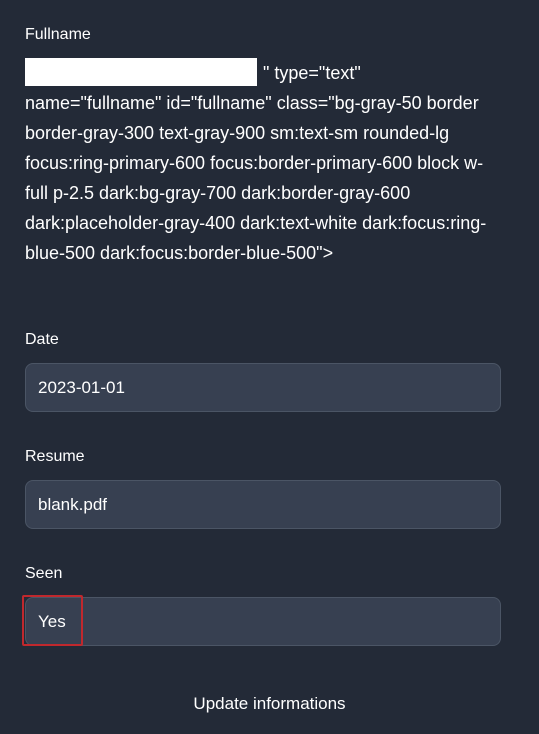 This screenshot has width=539, height=734. Describe the element at coordinates (42, 339) in the screenshot. I see `date-label: Date` at that location.